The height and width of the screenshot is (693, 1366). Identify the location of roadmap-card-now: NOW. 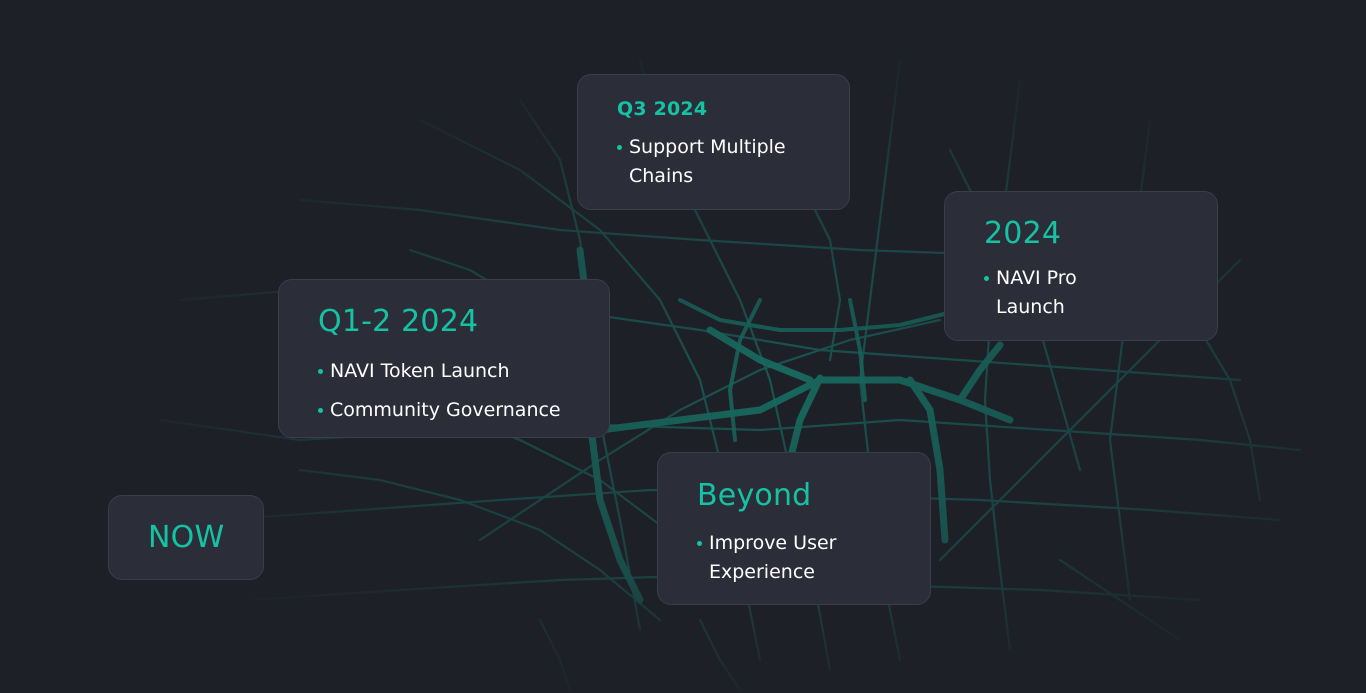
(186, 537).